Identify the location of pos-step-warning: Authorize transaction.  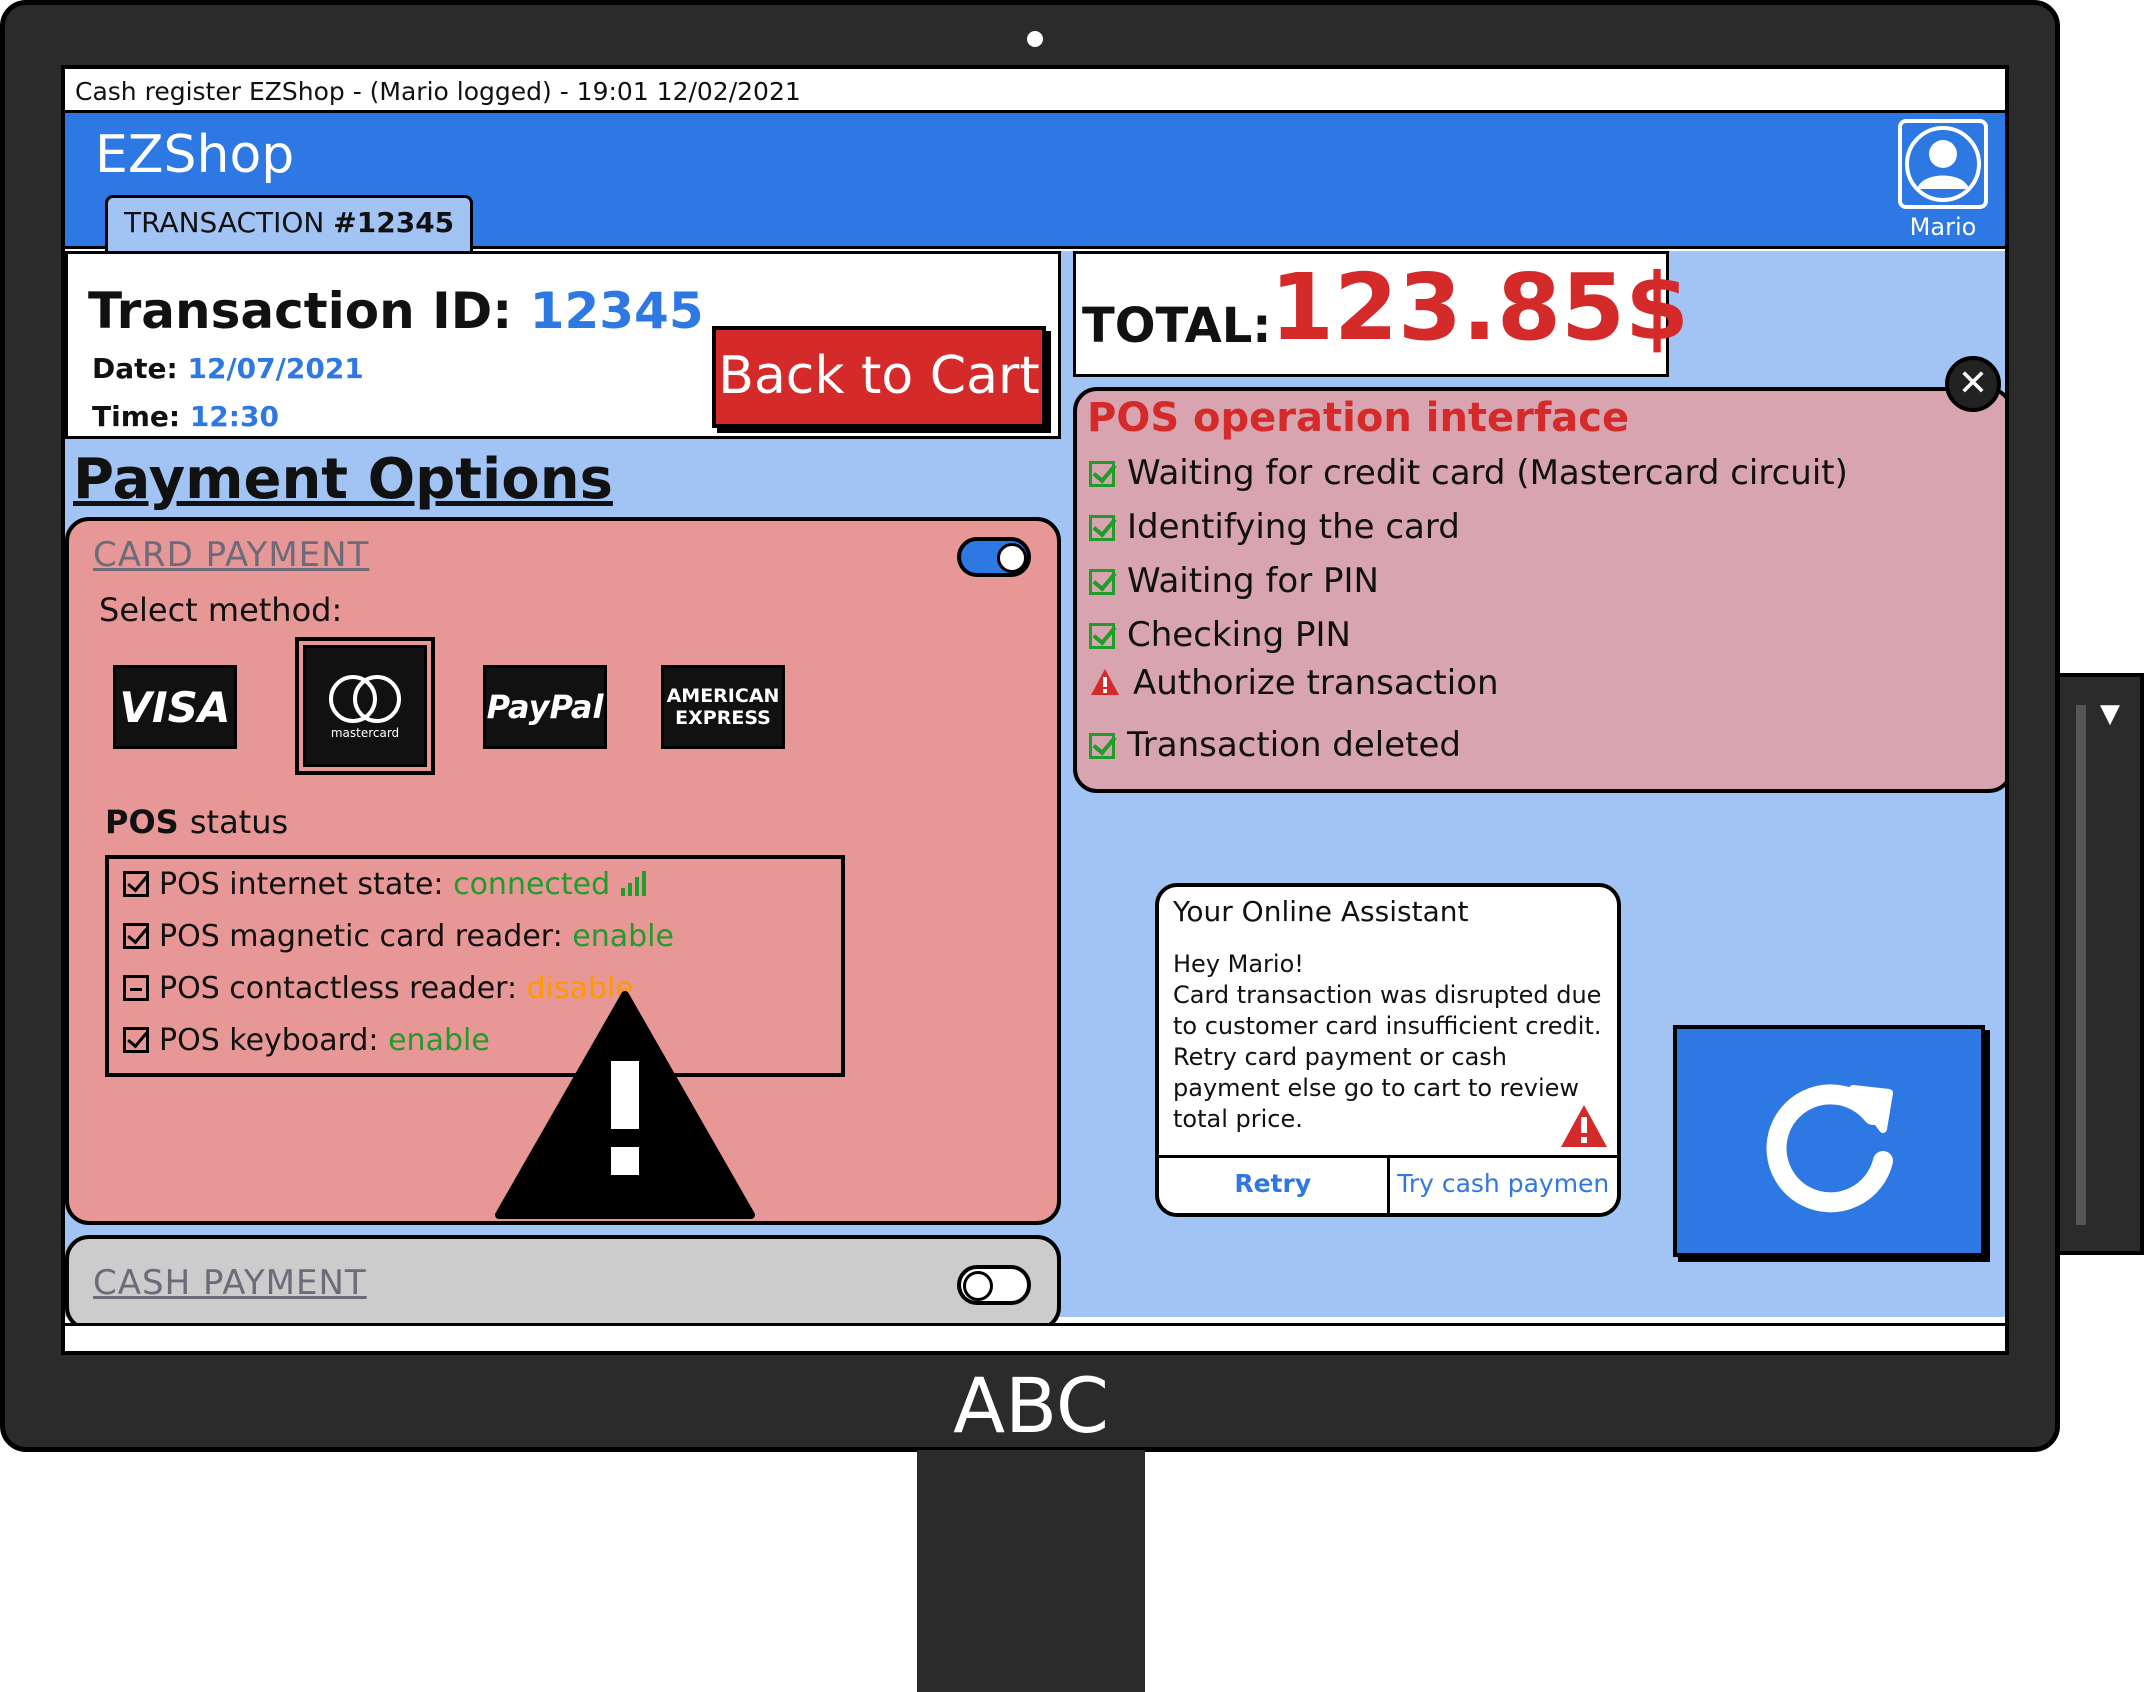
(1294, 683).